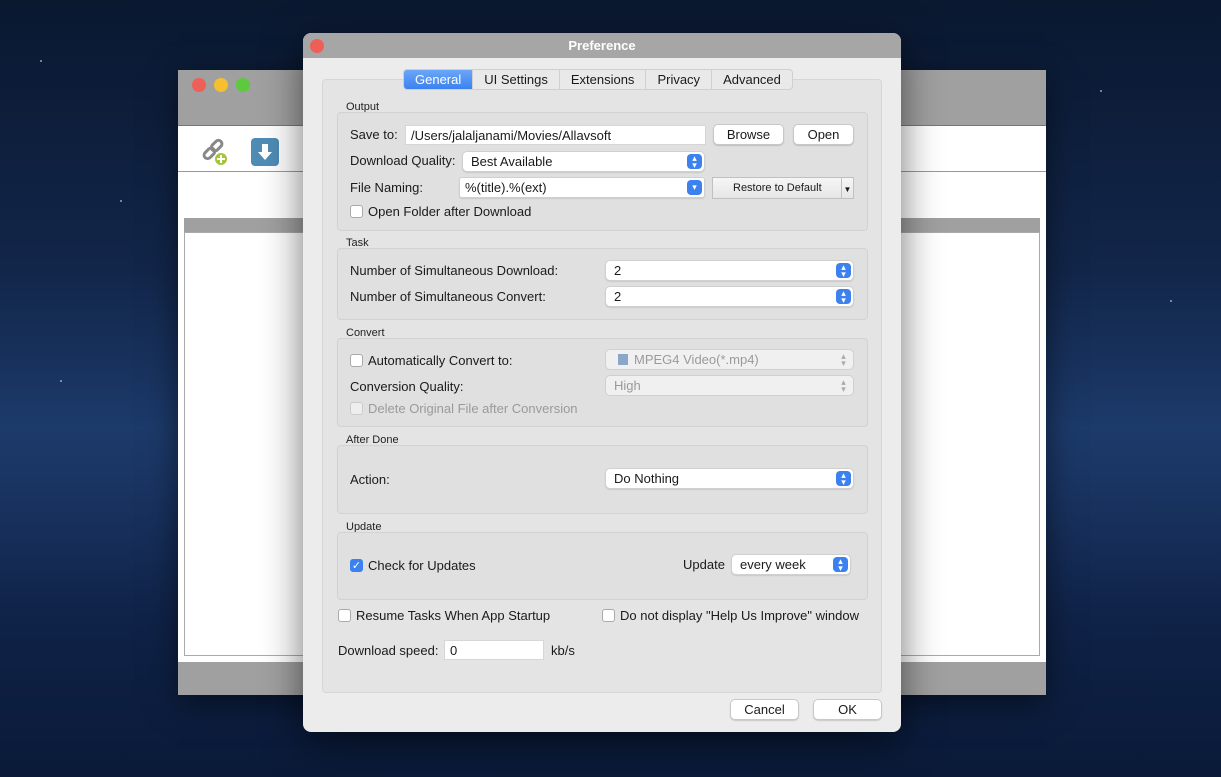  What do you see at coordinates (739, 615) in the screenshot?
I see `help-improve-label: Do not display "Help Us Improve" window` at bounding box center [739, 615].